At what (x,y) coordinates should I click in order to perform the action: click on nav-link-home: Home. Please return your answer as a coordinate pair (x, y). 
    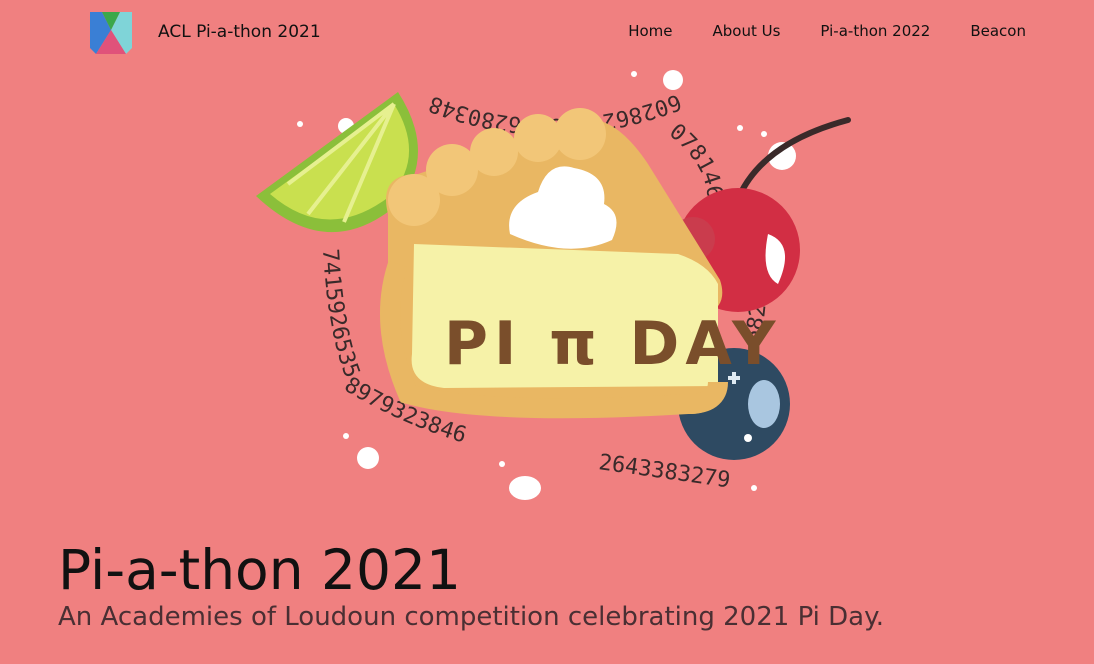
    Looking at the image, I should click on (650, 31).